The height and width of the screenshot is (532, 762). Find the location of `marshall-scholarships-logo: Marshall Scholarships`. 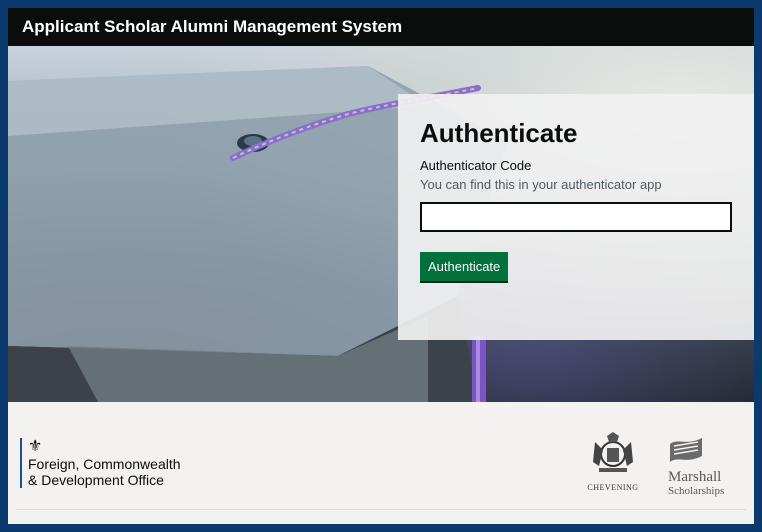

marshall-scholarships-logo: Marshall Scholarships is located at coordinates (708, 466).